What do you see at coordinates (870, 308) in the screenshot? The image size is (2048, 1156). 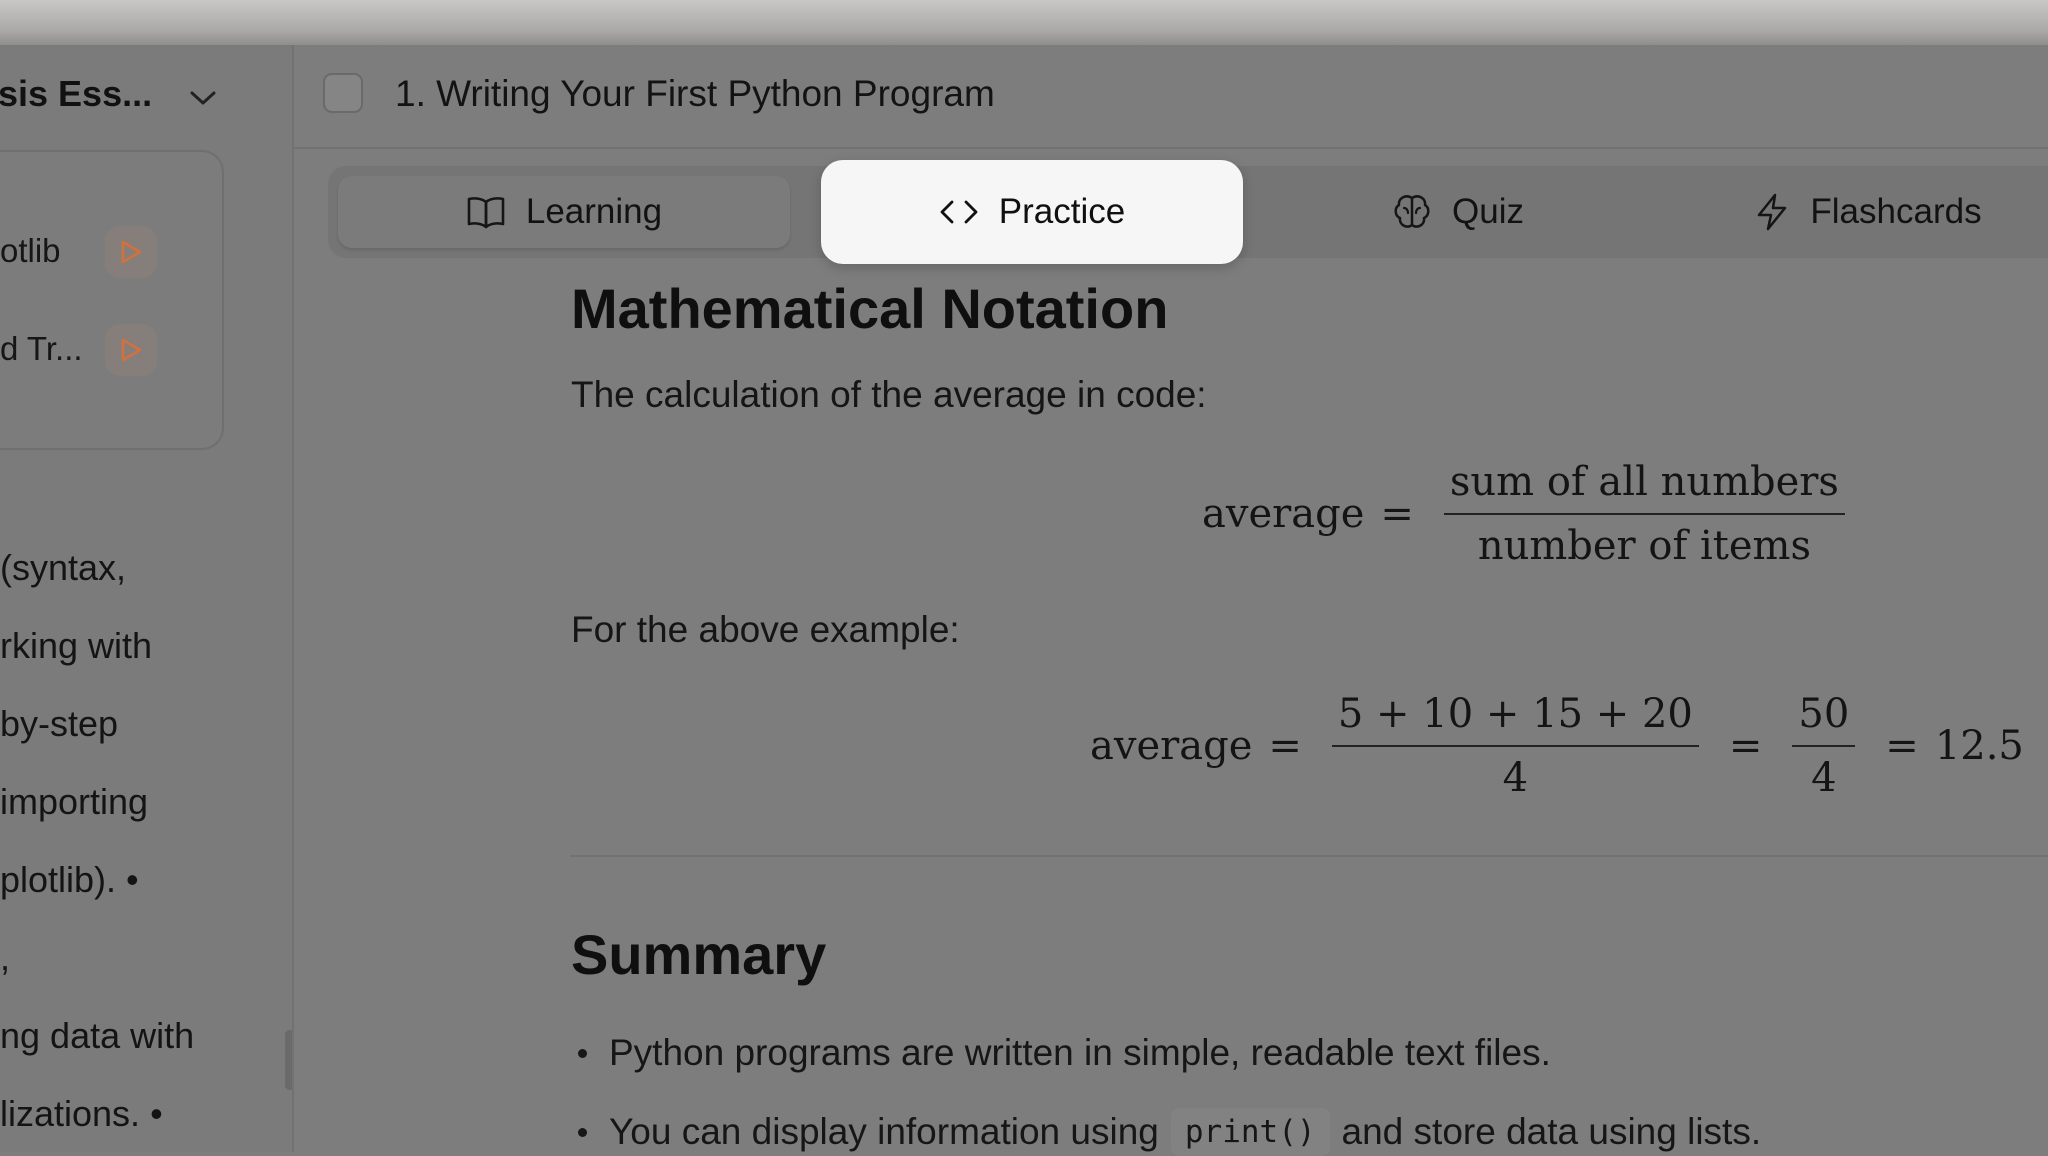 I see `math-notation-heading: Mathematical Notation` at bounding box center [870, 308].